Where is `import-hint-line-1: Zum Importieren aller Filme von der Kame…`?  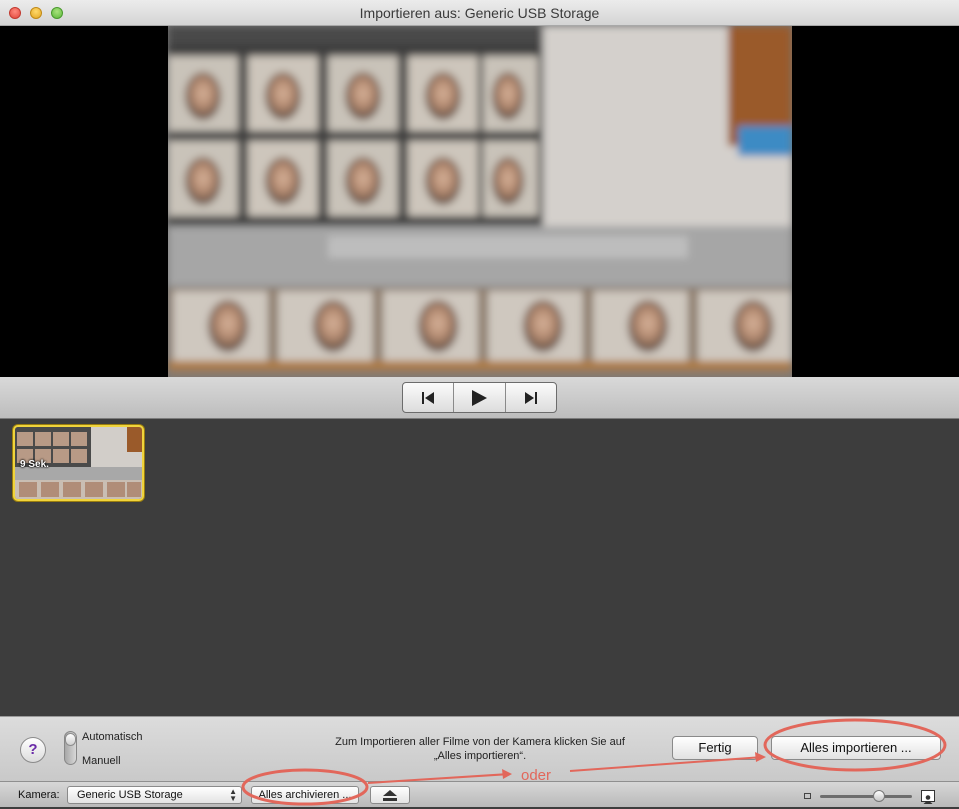 import-hint-line-1: Zum Importieren aller Filme von der Kame… is located at coordinates (480, 742).